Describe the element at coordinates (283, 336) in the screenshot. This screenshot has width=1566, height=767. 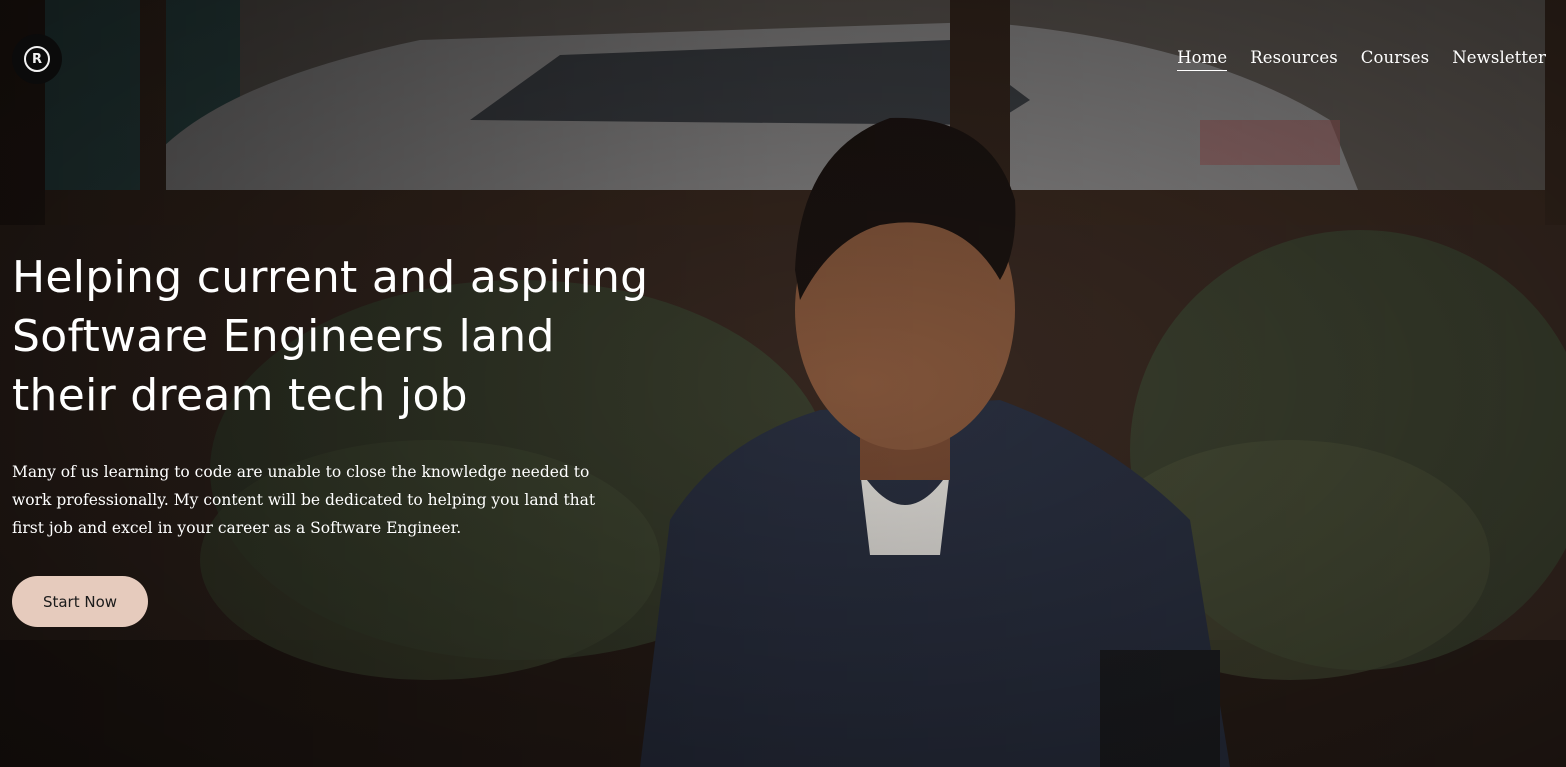
I see `hero-headline-line-2: Software Engineers land` at that location.